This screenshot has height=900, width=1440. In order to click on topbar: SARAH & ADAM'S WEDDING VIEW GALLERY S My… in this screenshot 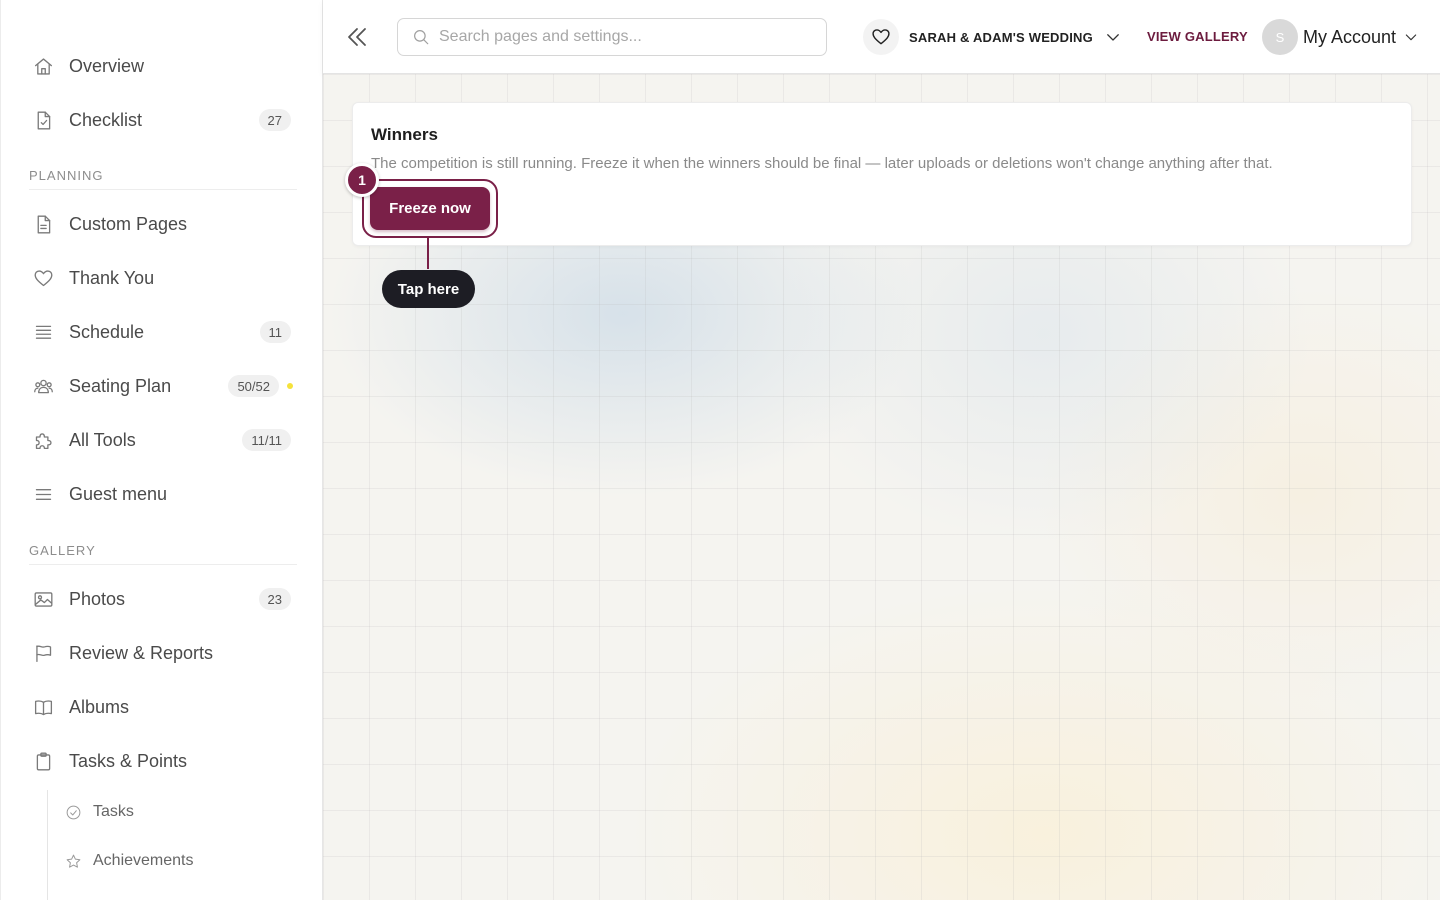, I will do `click(881, 37)`.